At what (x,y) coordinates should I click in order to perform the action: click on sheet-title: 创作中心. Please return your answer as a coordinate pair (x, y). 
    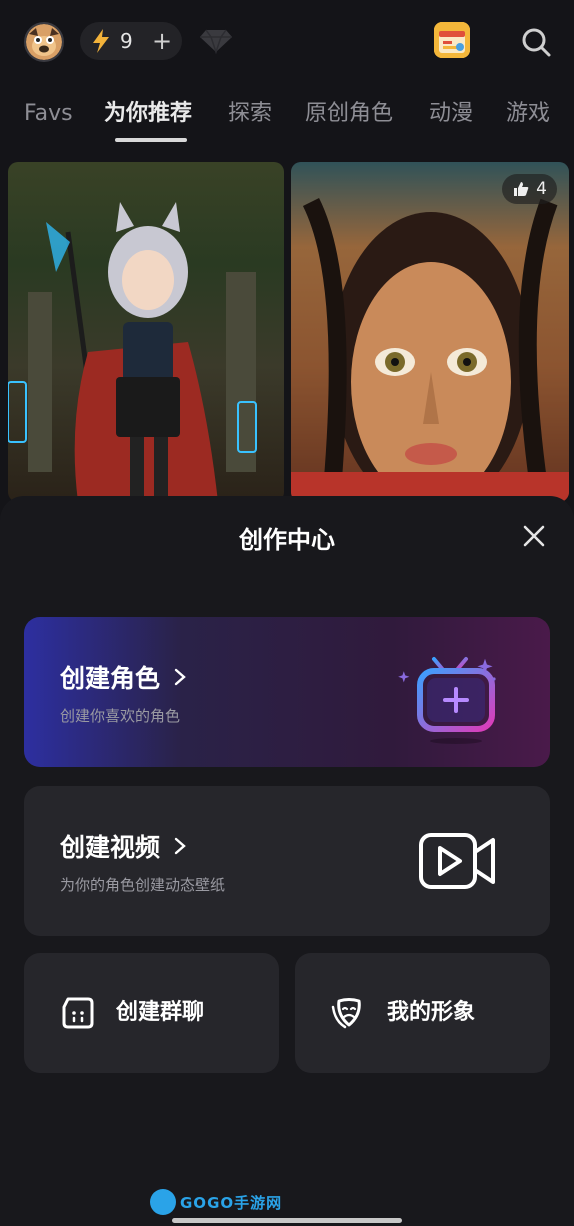
    Looking at the image, I should click on (287, 540).